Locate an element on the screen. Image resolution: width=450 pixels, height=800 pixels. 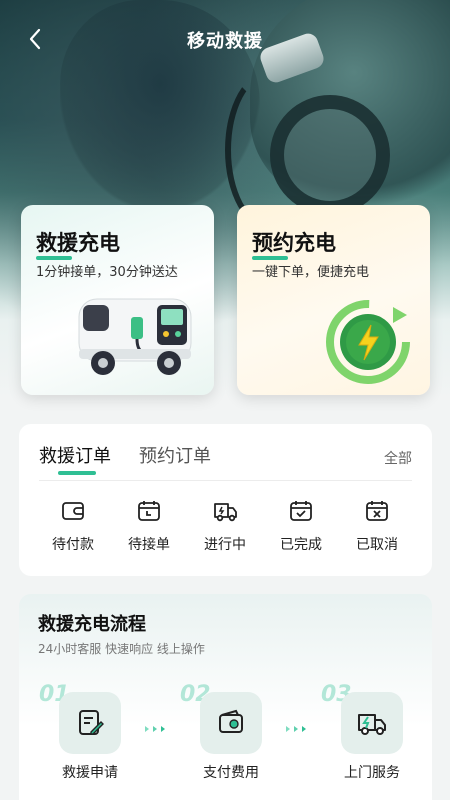
reserve-charging-label: 预约充电 is located at coordinates (294, 243).